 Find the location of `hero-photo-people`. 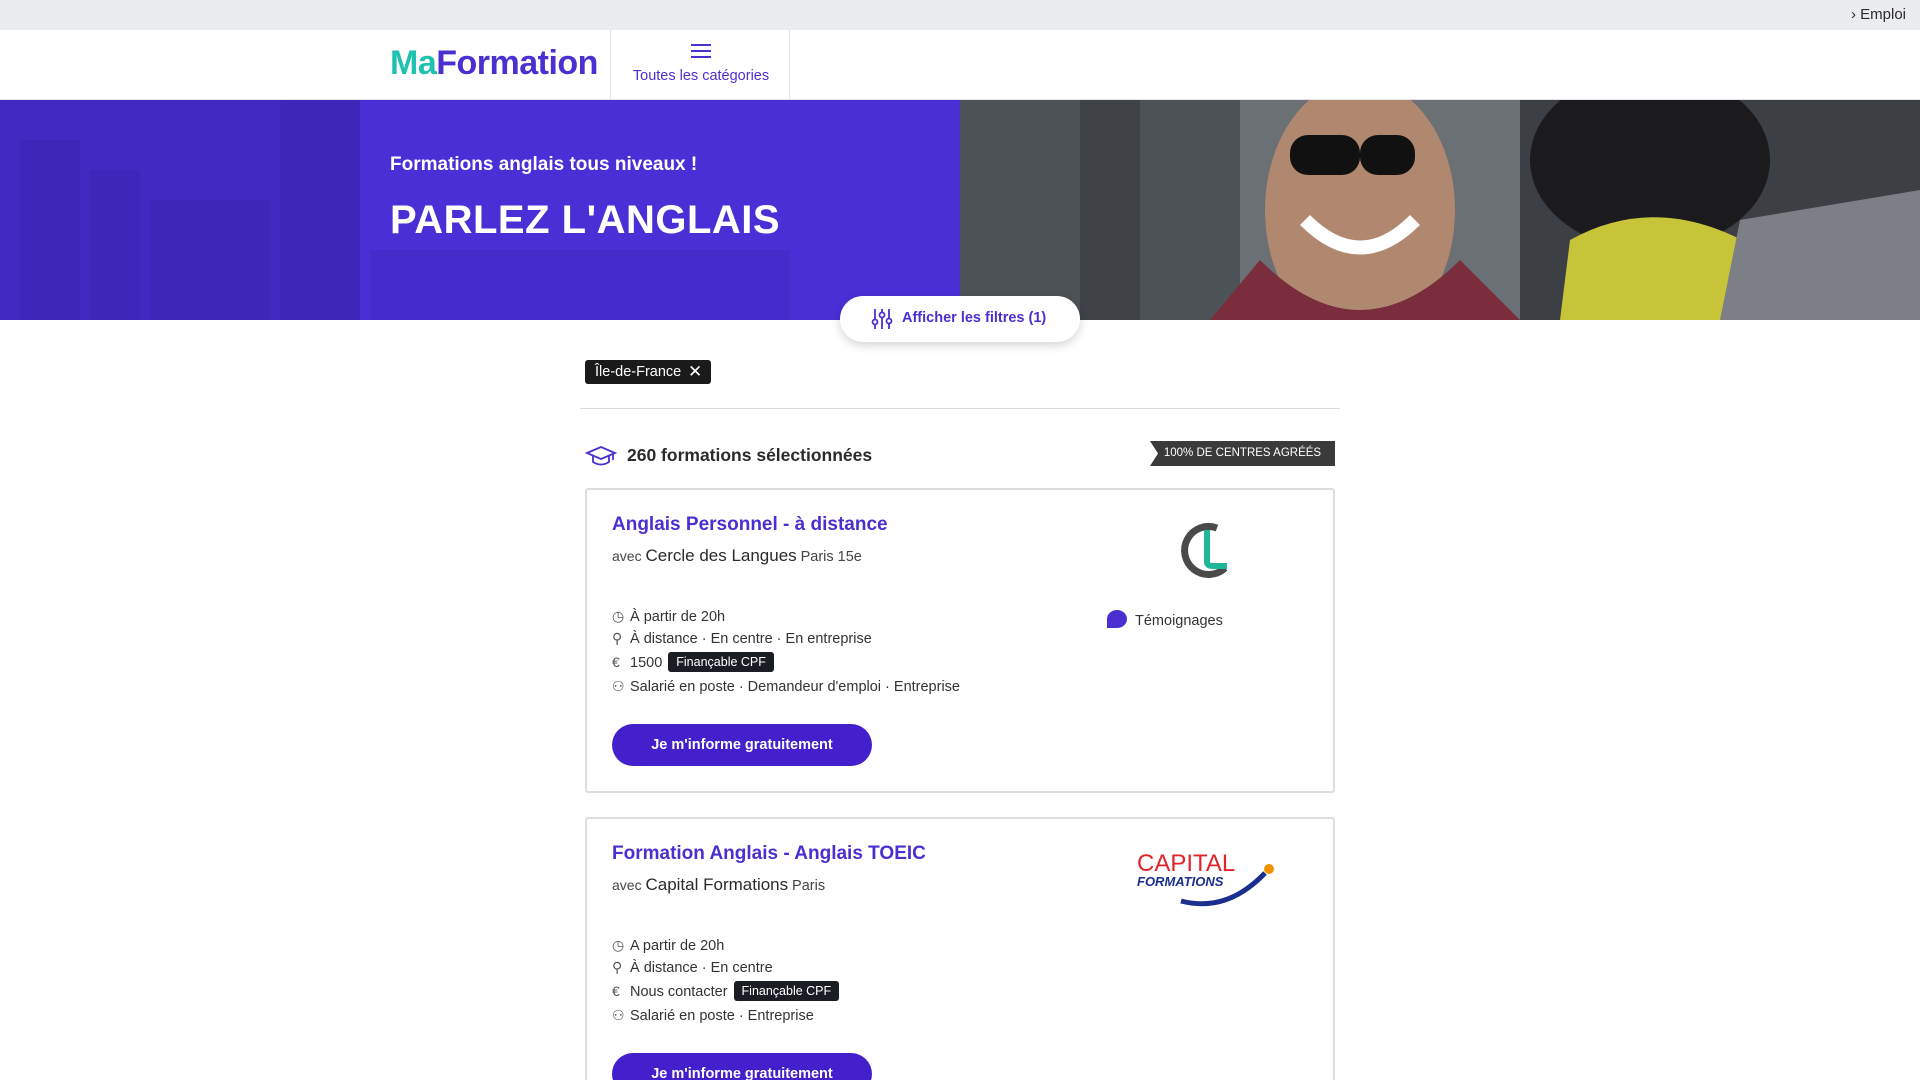

hero-photo-people is located at coordinates (1440, 210).